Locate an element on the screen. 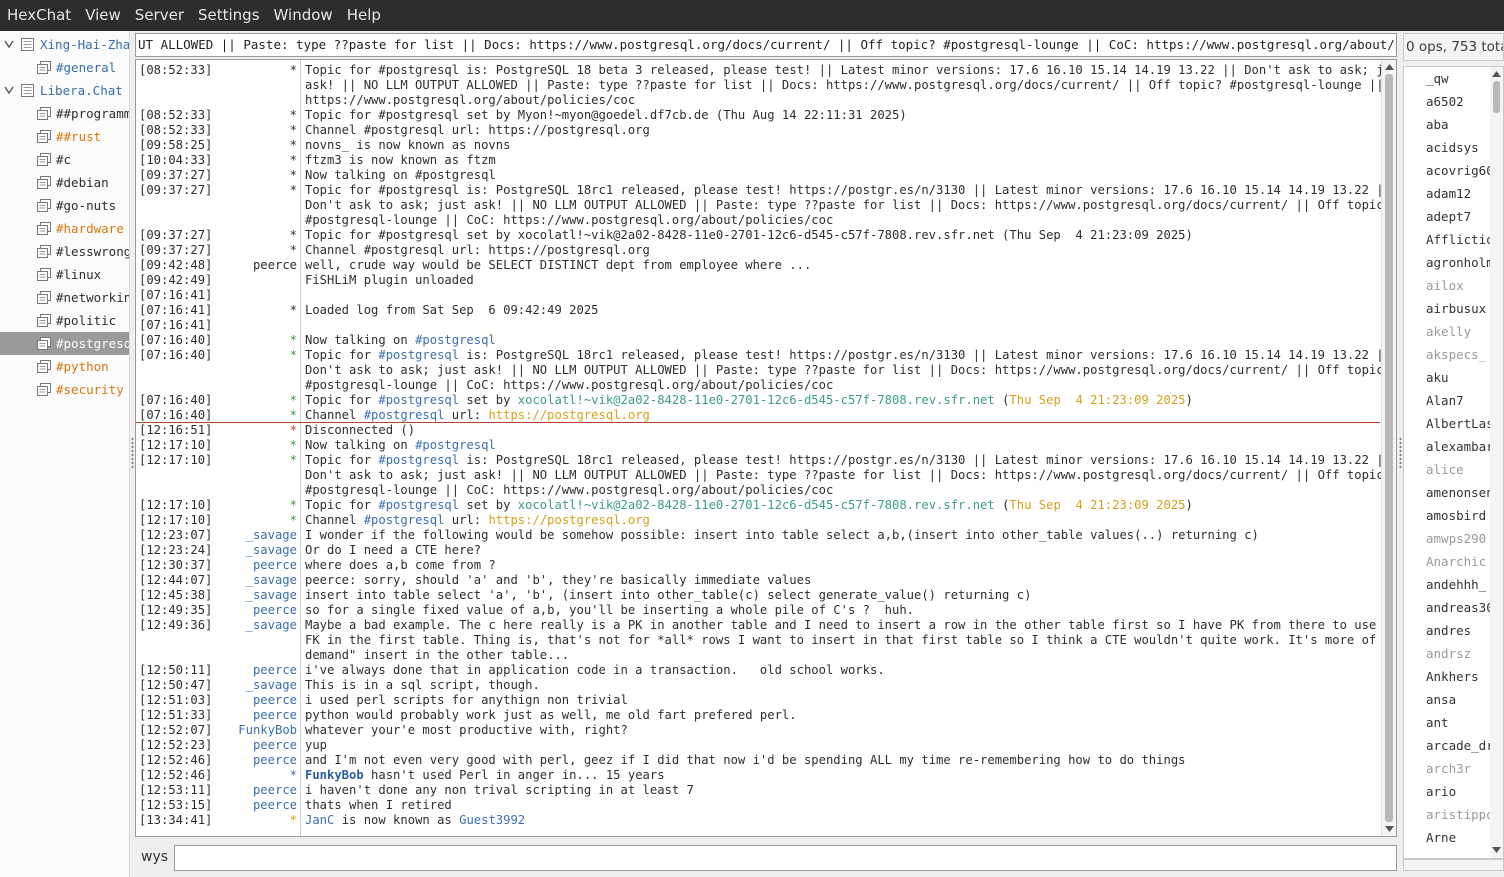 Image resolution: width=1504 pixels, height=877 pixels. user-list-item: amosbird is located at coordinates (1456, 515).